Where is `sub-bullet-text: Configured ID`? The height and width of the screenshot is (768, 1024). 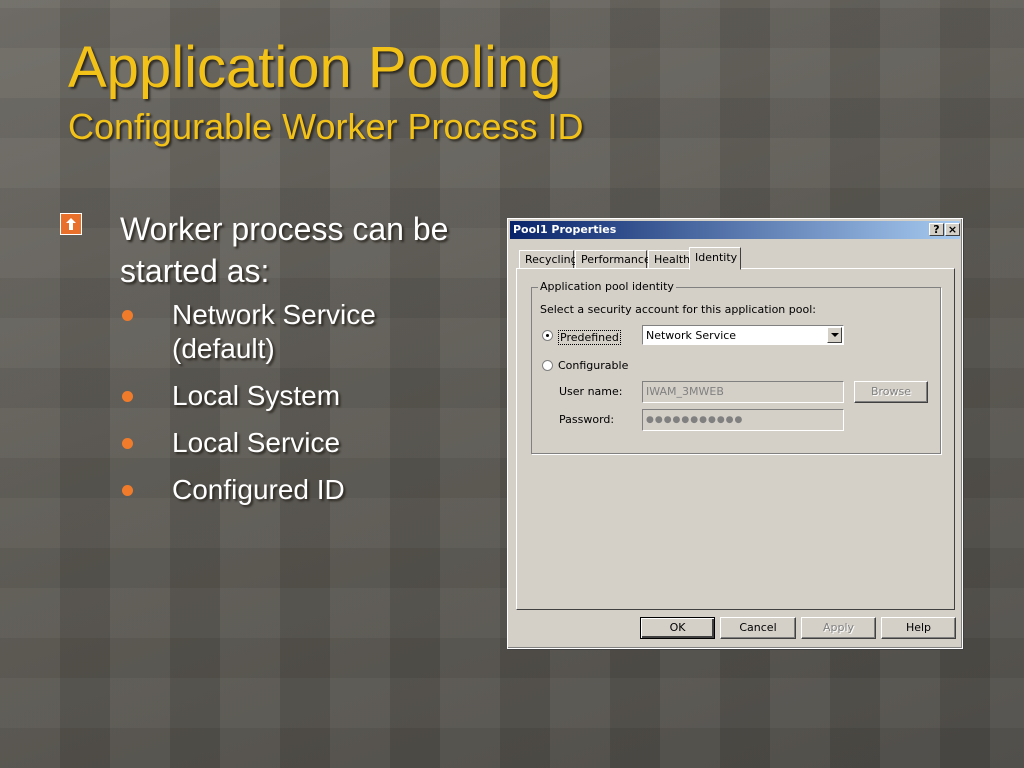 sub-bullet-text: Configured ID is located at coordinates (258, 489).